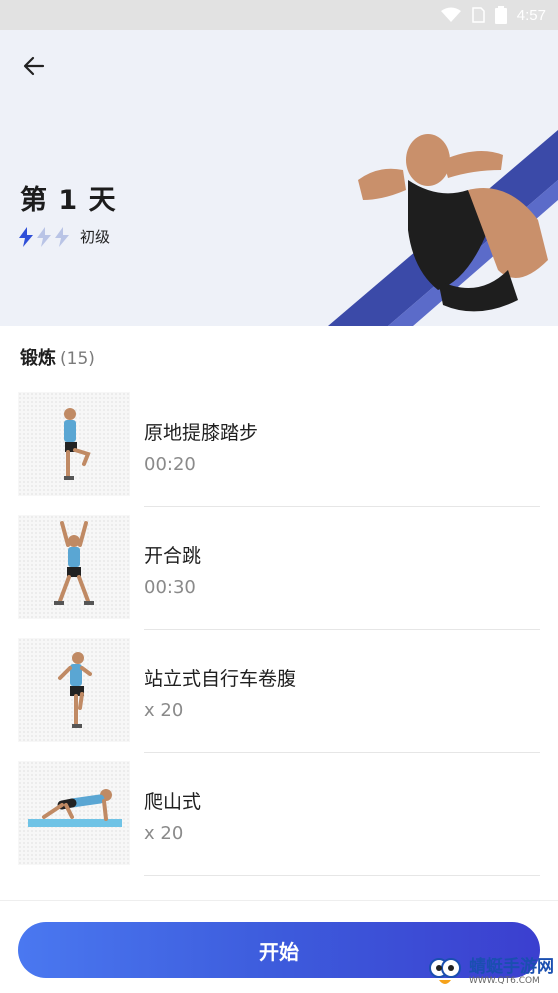  What do you see at coordinates (511, 967) in the screenshot?
I see `watermark-title: 蜻蜓手游网` at bounding box center [511, 967].